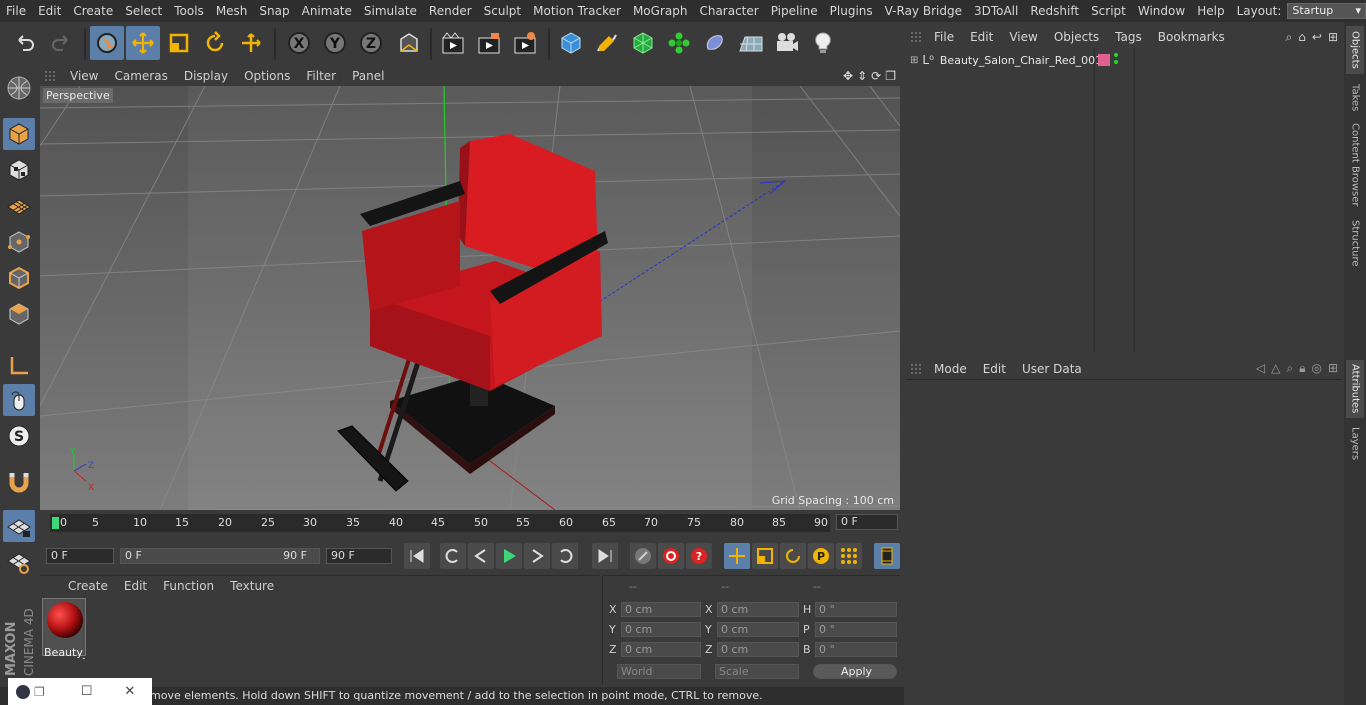 The image size is (1366, 705). What do you see at coordinates (1054, 11) in the screenshot?
I see `menu-redshift: Redshift` at bounding box center [1054, 11].